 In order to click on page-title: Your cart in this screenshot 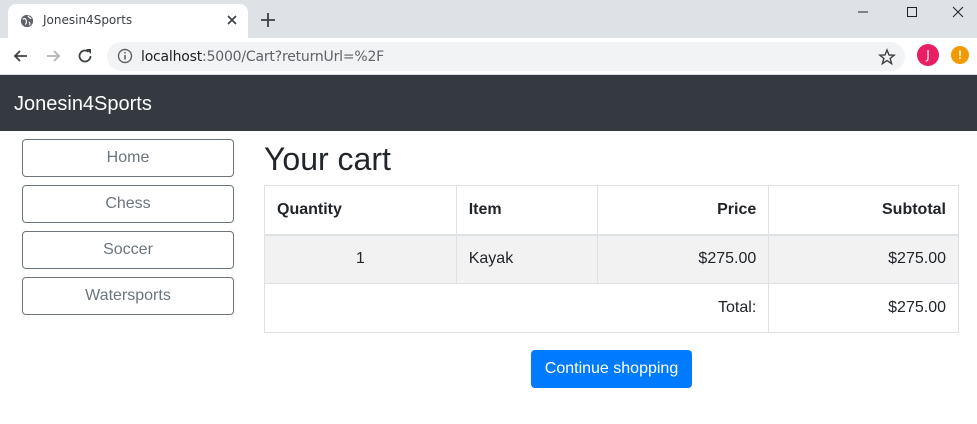, I will do `click(327, 159)`.